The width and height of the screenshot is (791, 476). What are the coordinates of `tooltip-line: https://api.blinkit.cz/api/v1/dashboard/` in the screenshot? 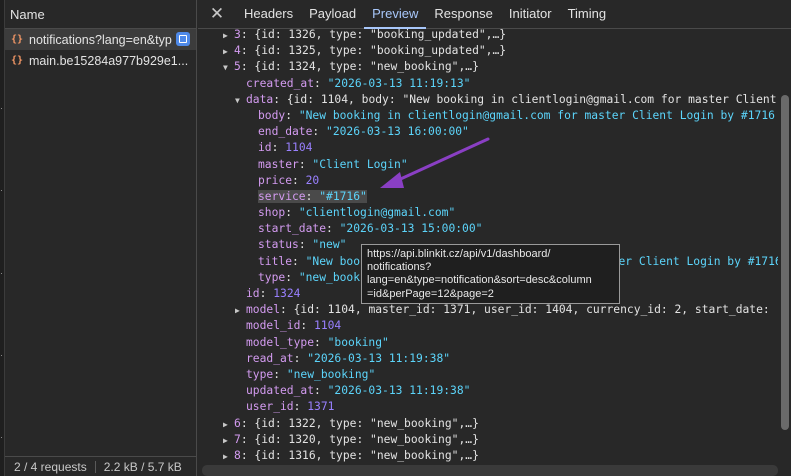 It's located at (459, 254).